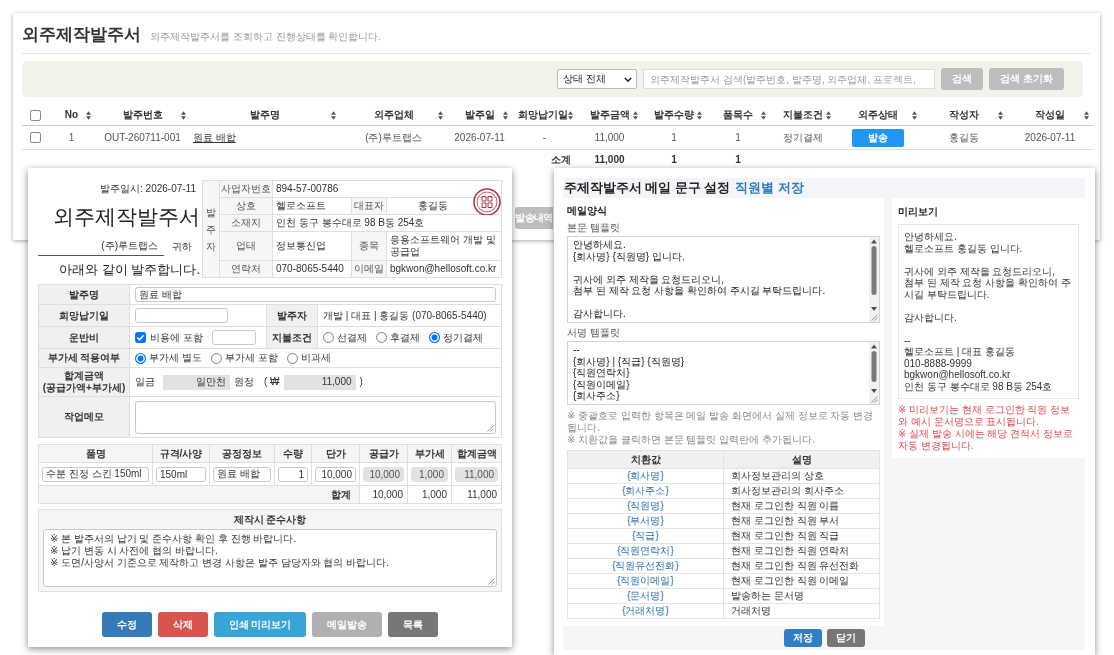 This screenshot has width=1114, height=655. I want to click on info-label: 종목, so click(369, 246).